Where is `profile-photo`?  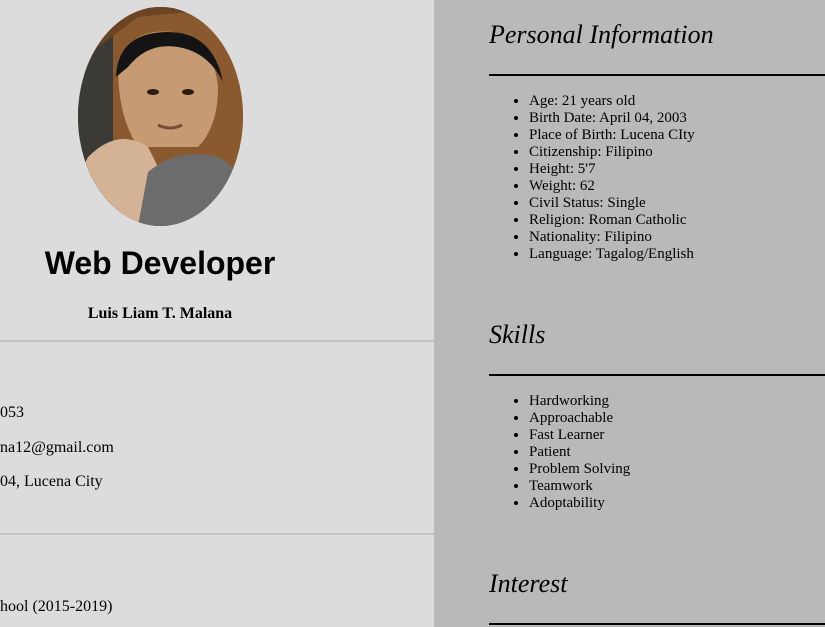
profile-photo is located at coordinates (160, 116).